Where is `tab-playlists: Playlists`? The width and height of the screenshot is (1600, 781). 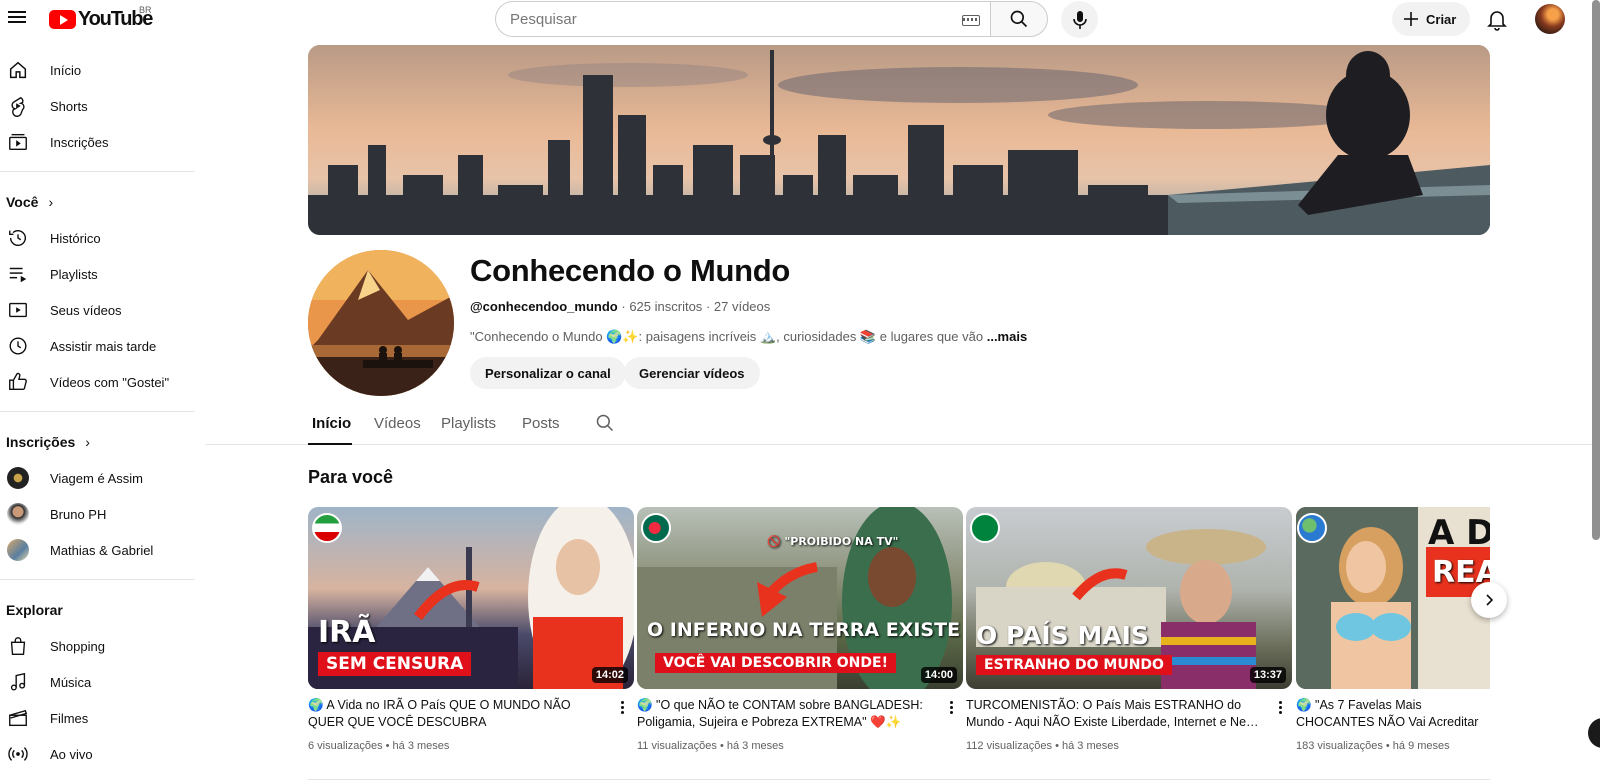 tab-playlists: Playlists is located at coordinates (468, 423).